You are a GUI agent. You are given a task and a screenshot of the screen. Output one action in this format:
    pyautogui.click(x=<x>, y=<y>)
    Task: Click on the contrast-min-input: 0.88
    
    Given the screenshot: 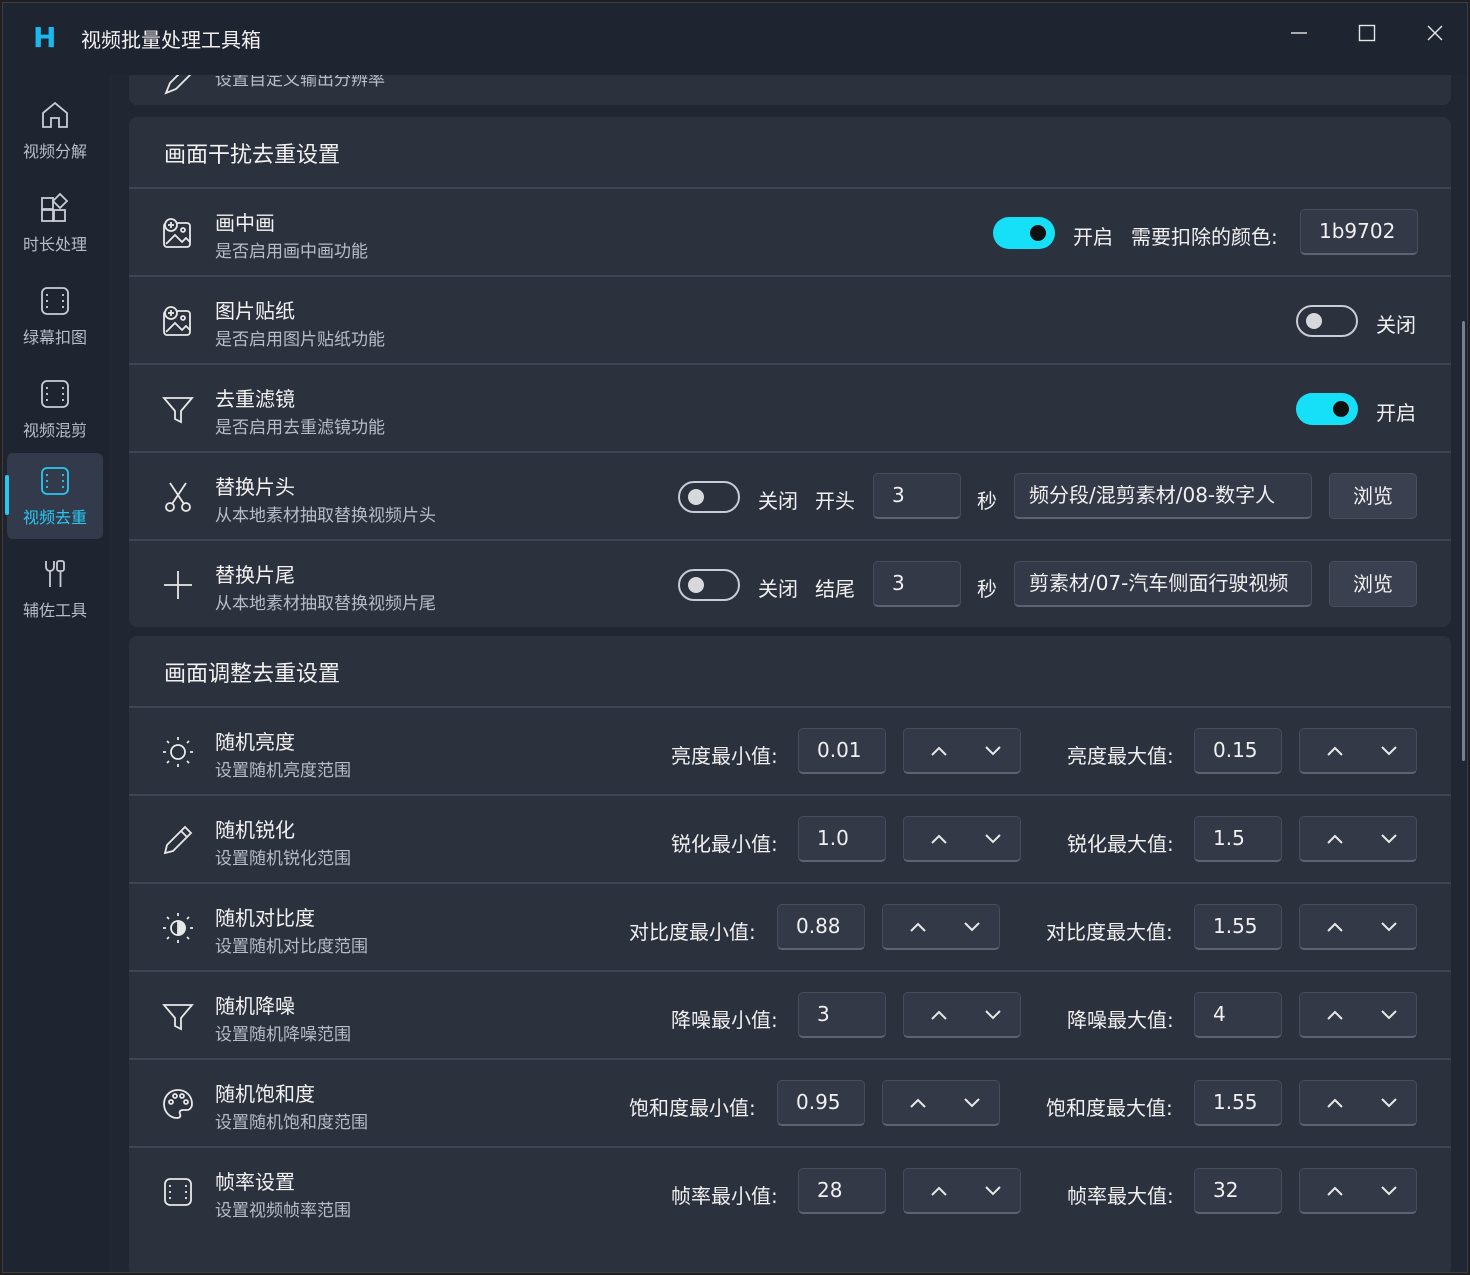 What is the action you would take?
    pyautogui.click(x=821, y=927)
    